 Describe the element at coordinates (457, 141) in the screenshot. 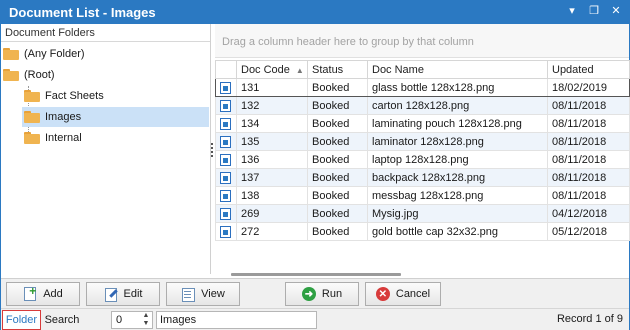

I see `cell-doc-name: laminator 128x128.png` at that location.